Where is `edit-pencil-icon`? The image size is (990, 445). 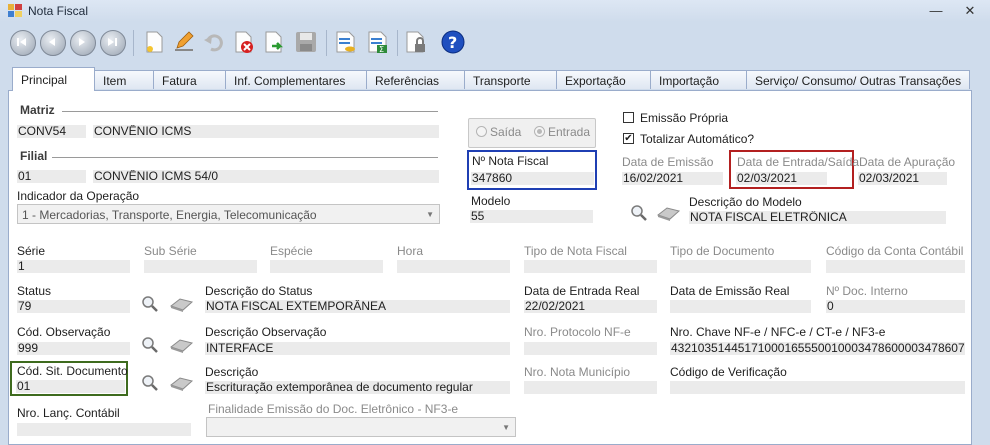
edit-pencil-icon is located at coordinates (184, 42).